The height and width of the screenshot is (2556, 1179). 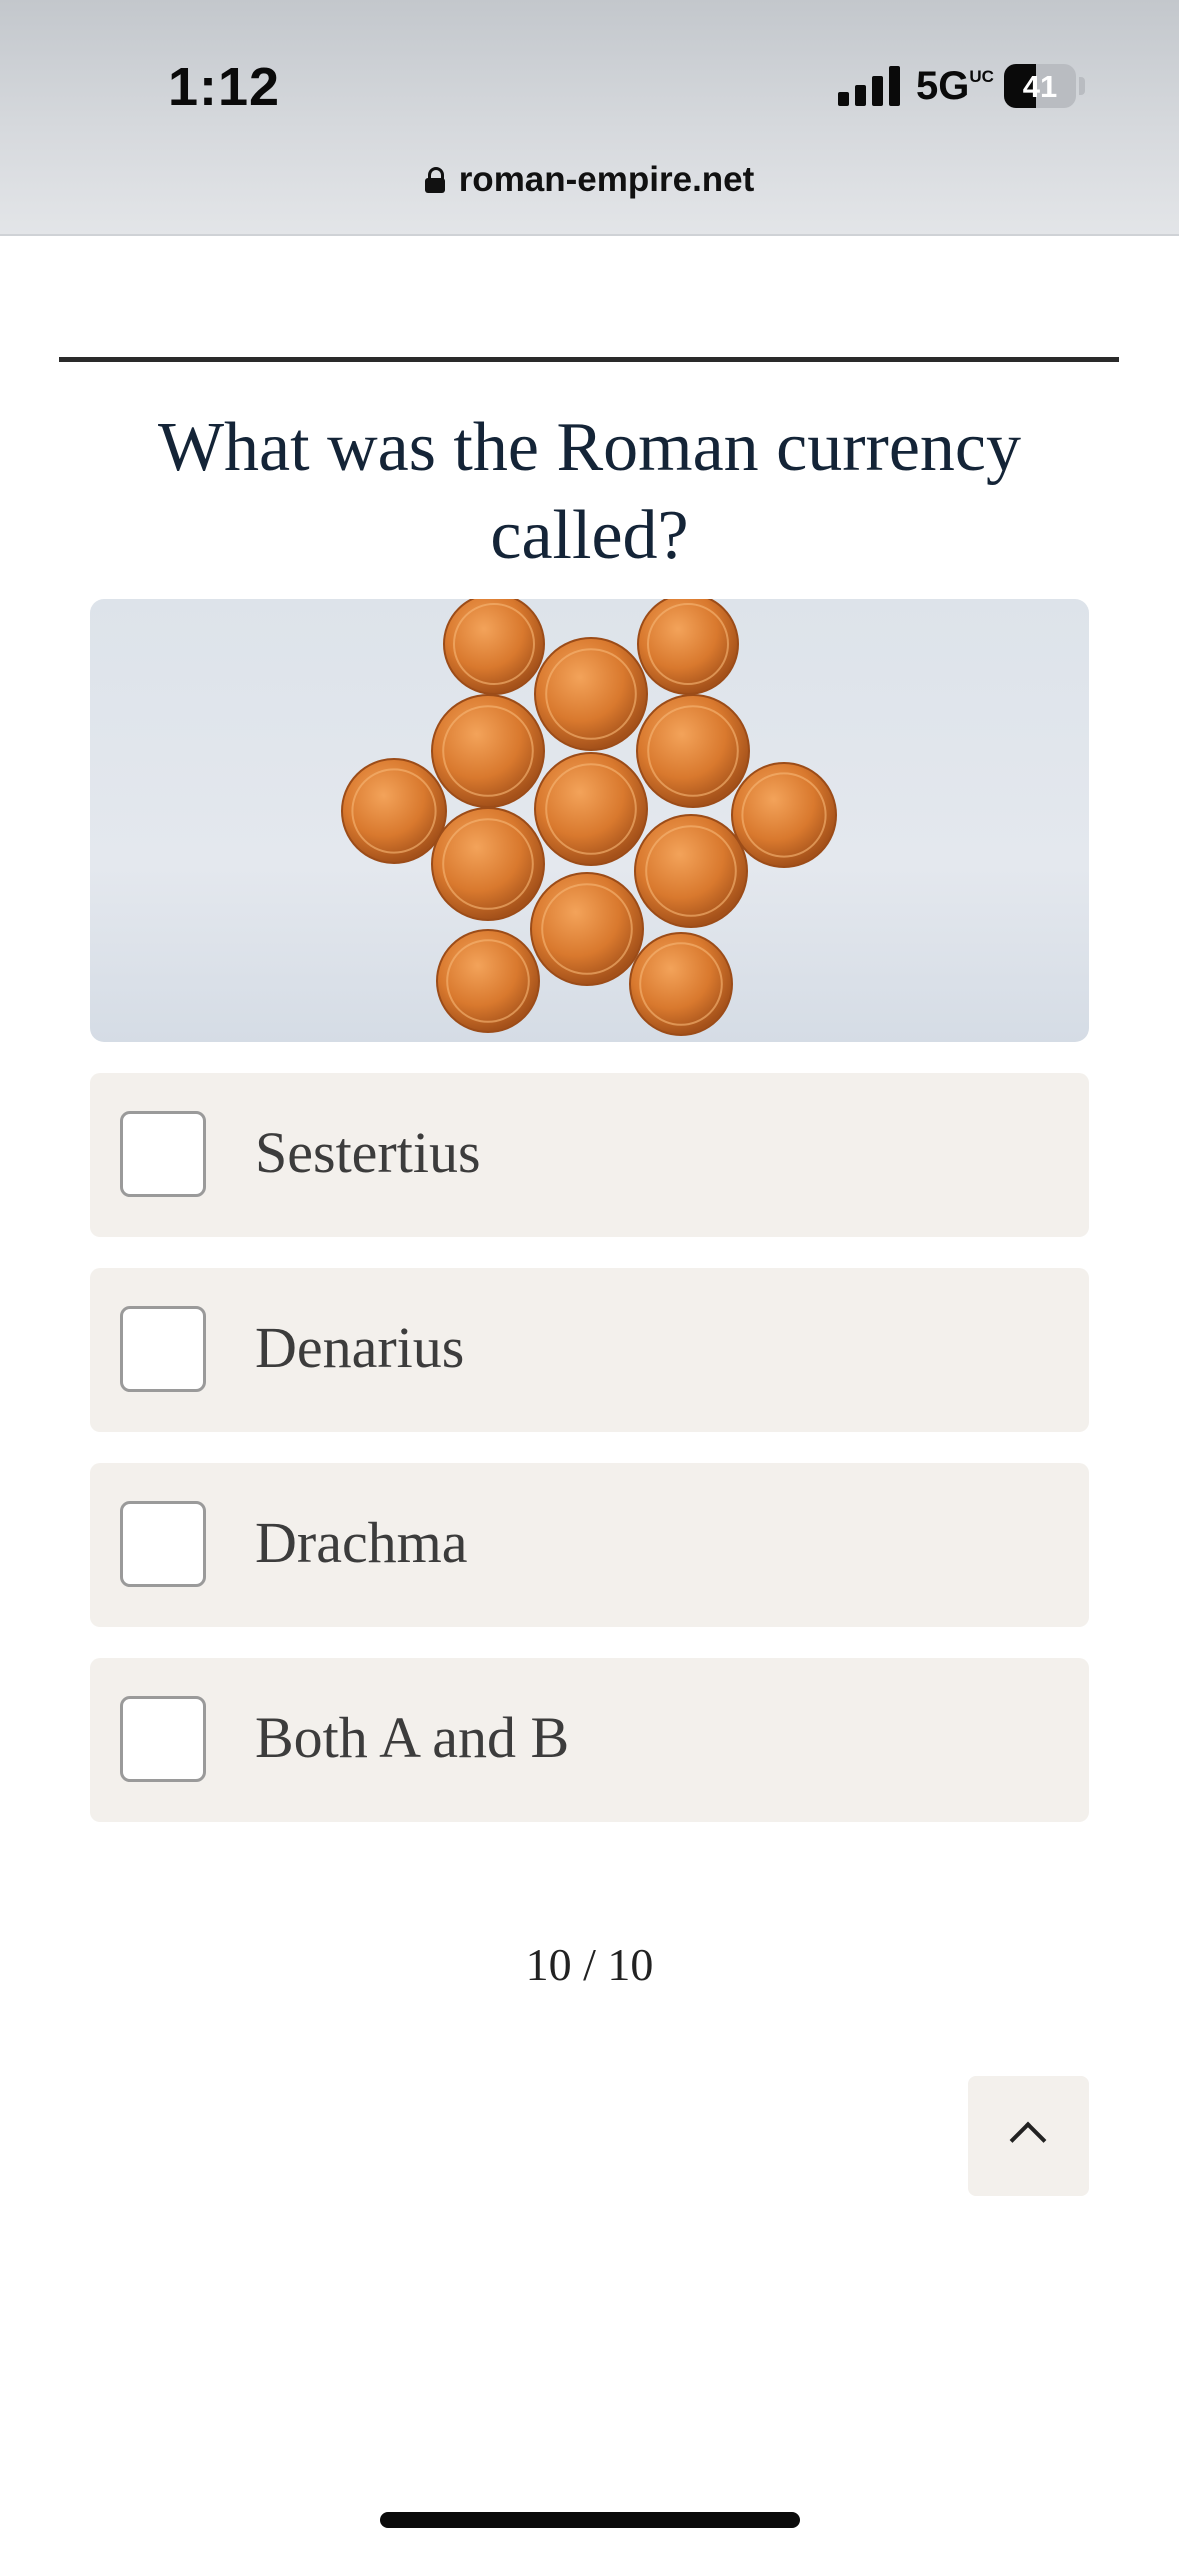 I want to click on scroll-to-top-button, so click(x=1028, y=2136).